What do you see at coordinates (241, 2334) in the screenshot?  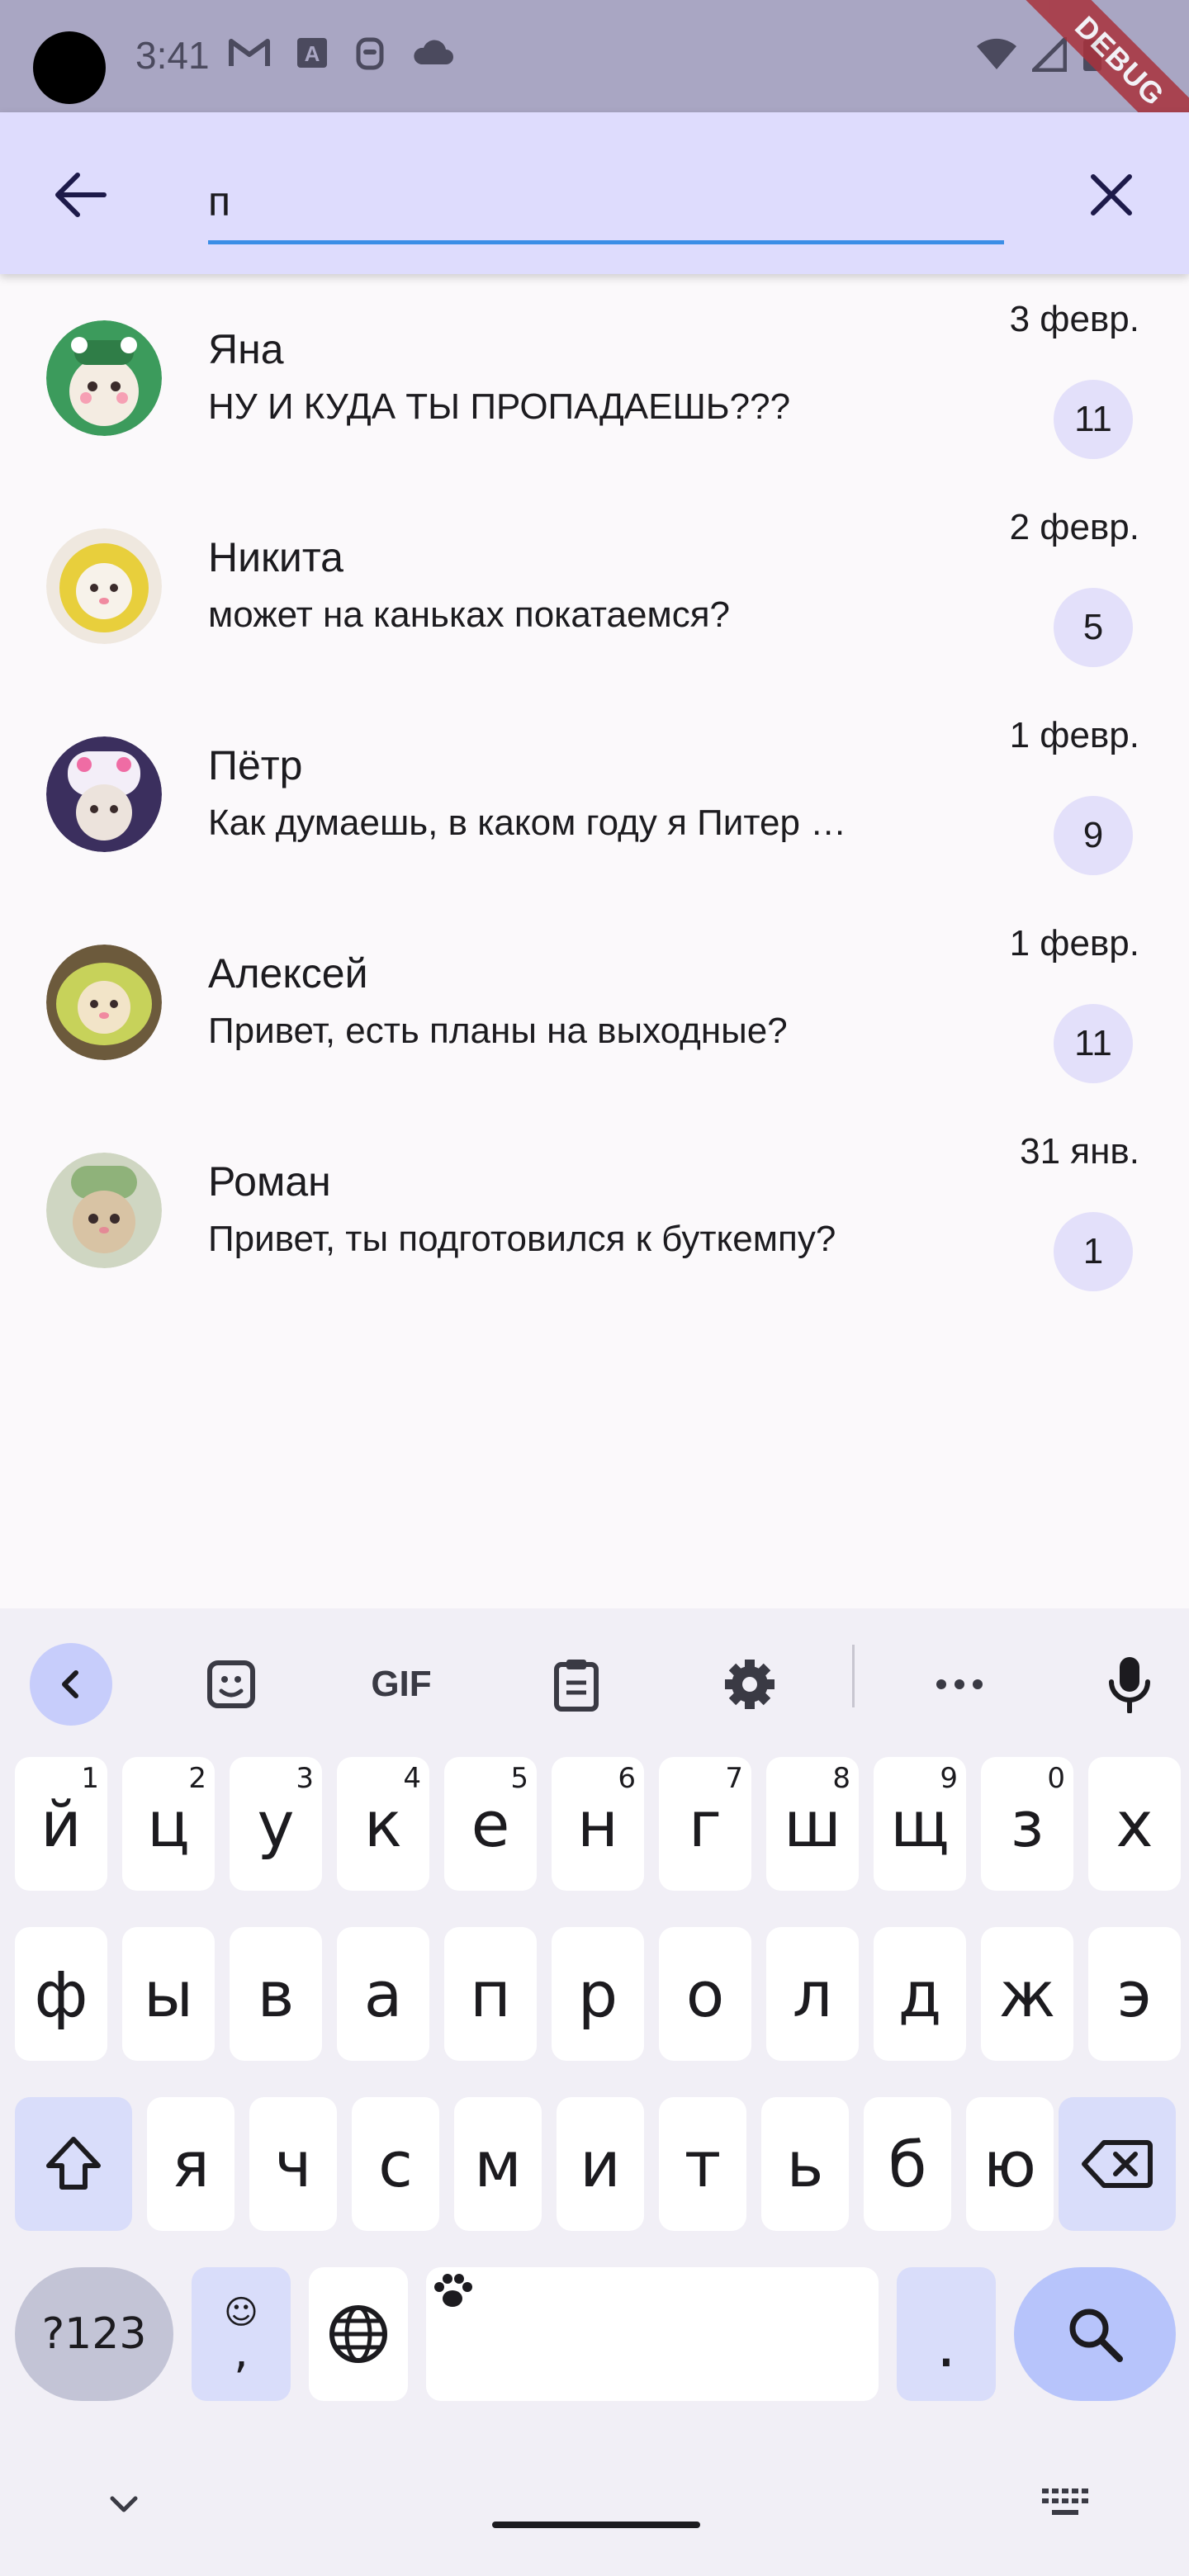 I see `comma-emoji-key: ☺ ,` at bounding box center [241, 2334].